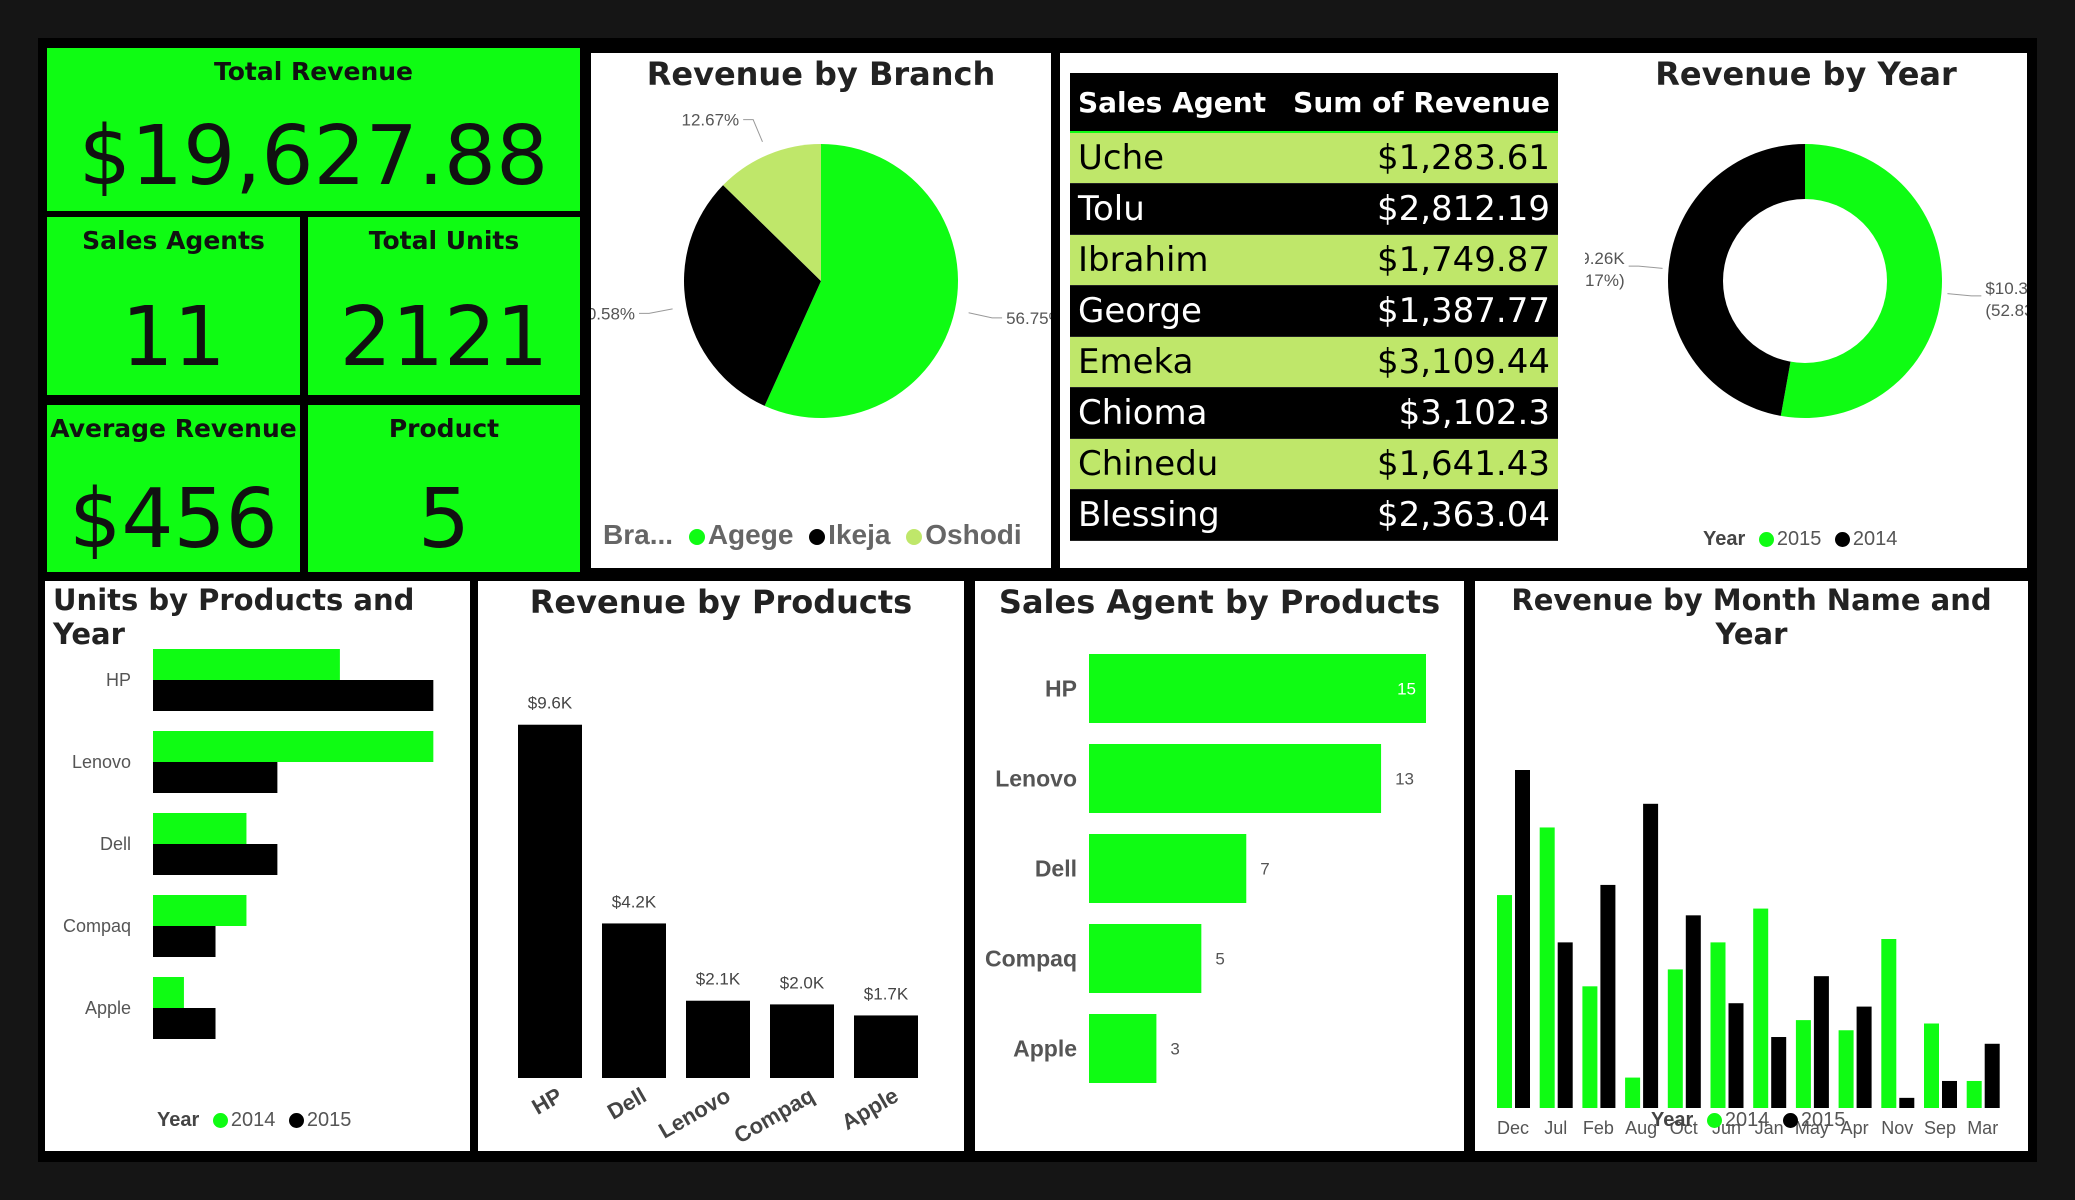 The width and height of the screenshot is (2075, 1200). Describe the element at coordinates (293, 695) in the screenshot. I see `bar-hp-2015` at that location.